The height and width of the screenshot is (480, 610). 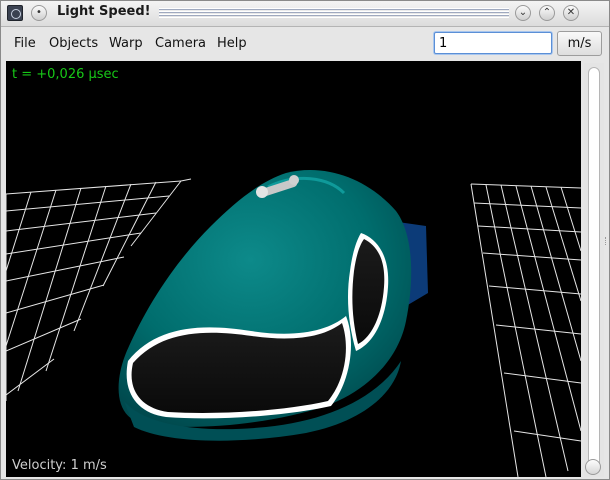 What do you see at coordinates (607, 241) in the screenshot?
I see `resize-grip` at bounding box center [607, 241].